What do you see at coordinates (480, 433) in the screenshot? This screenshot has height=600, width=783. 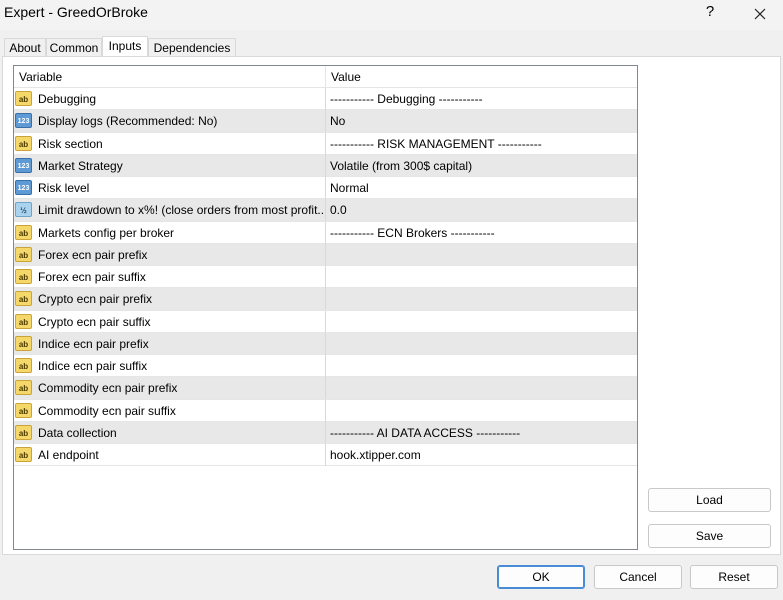 I see `variable-value: ----------- AI DATA ACCESS -----------` at bounding box center [480, 433].